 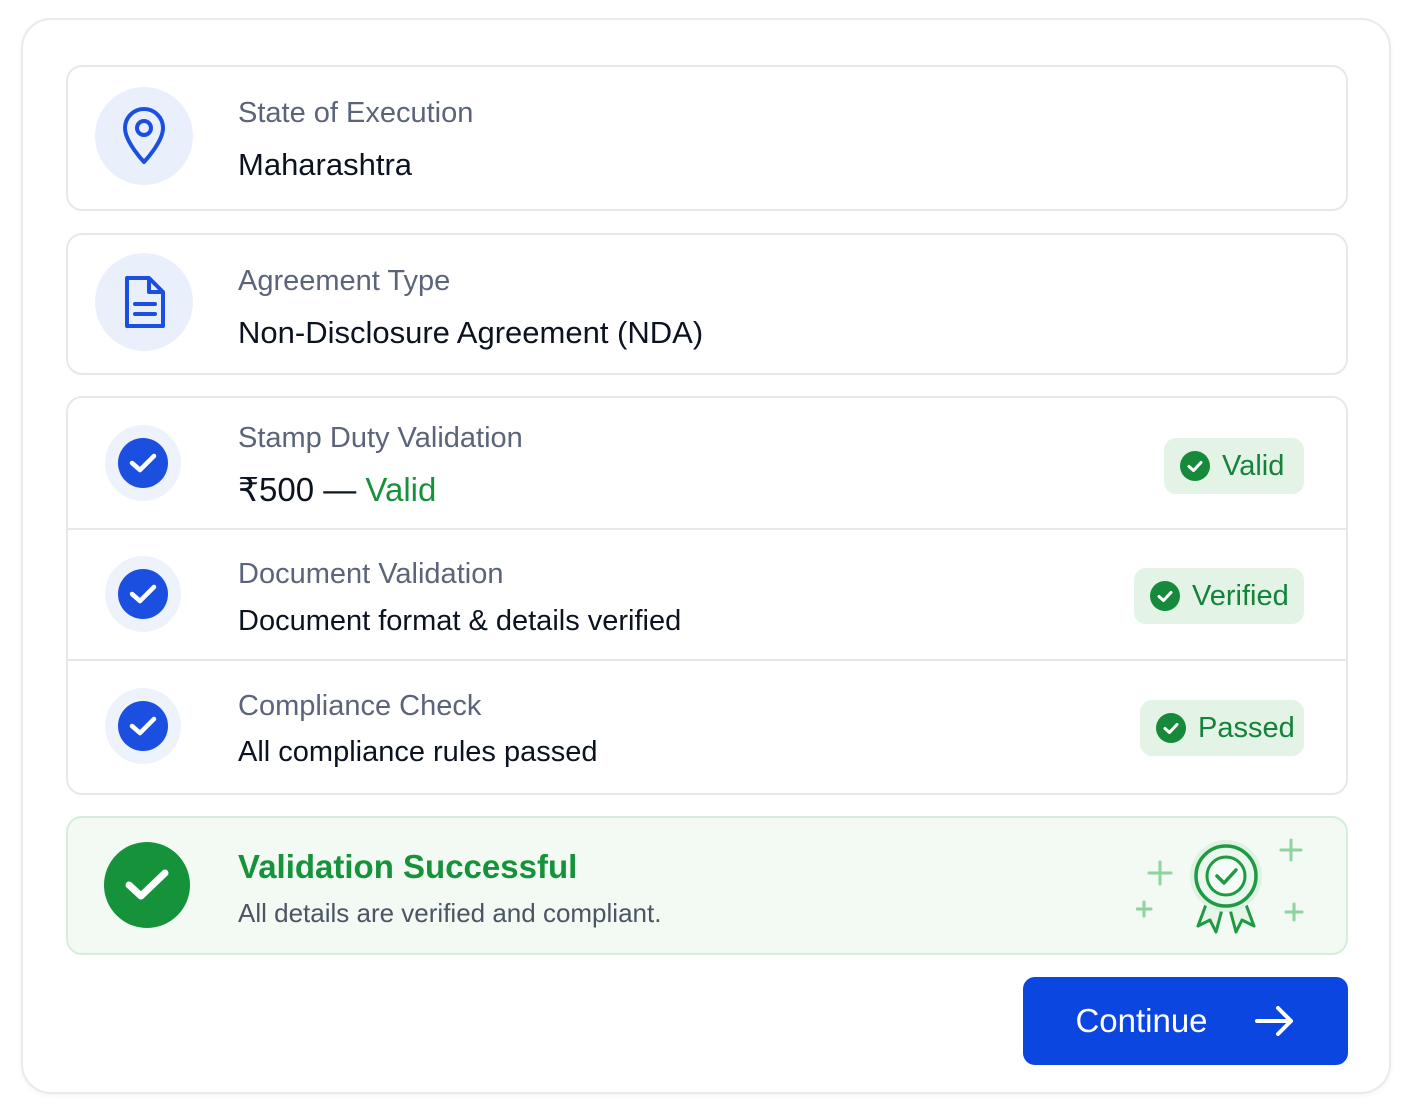 I want to click on passed-badge: Passed, so click(x=1222, y=728).